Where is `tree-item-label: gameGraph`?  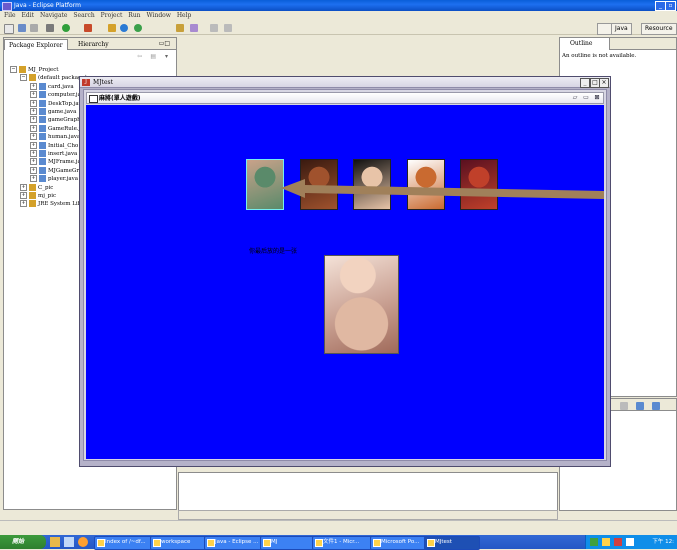
tree-item-label: gameGraph is located at coordinates (64, 120).